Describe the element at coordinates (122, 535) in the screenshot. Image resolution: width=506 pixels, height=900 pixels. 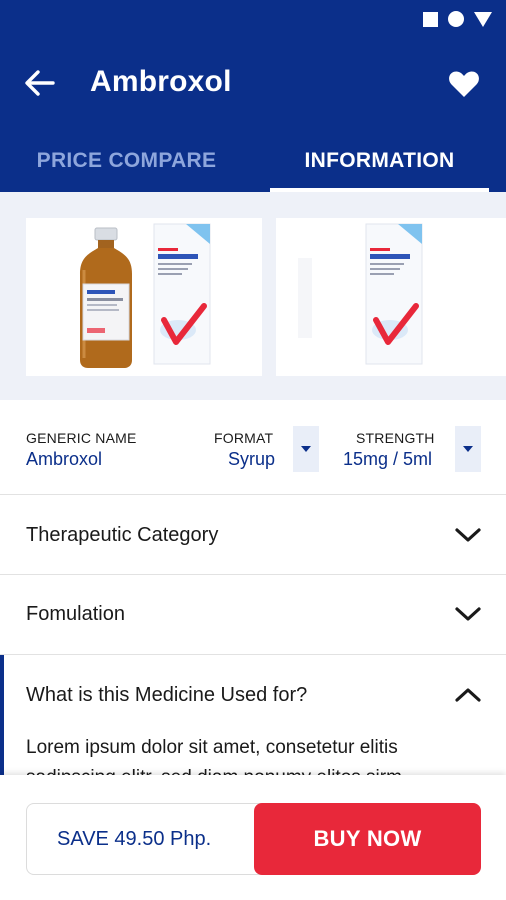
I see `section-title: Therapeutic Category` at that location.